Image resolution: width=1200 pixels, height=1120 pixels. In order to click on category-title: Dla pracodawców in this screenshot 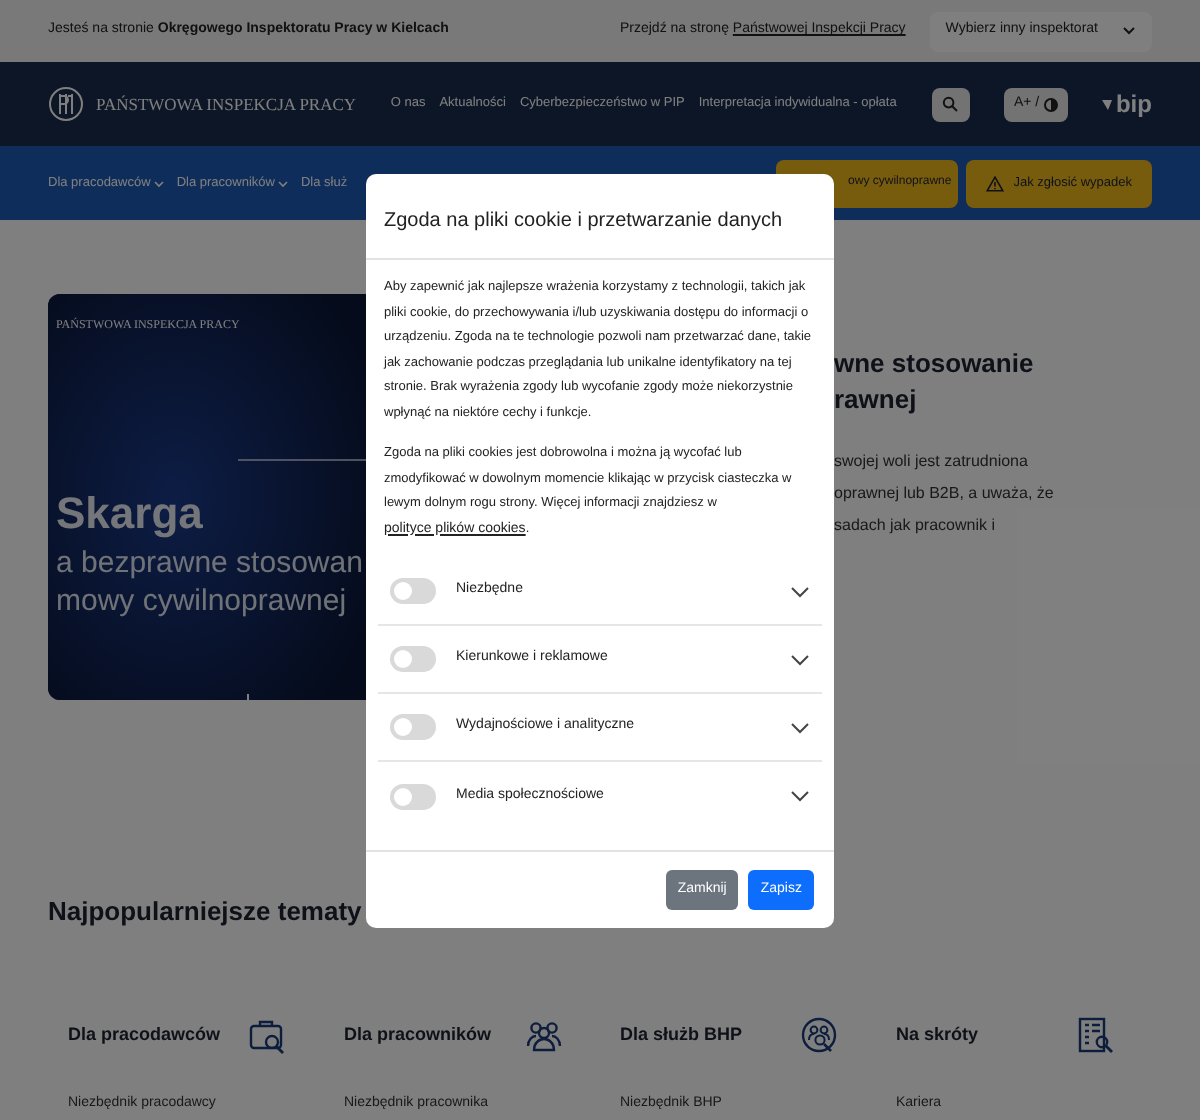, I will do `click(144, 1035)`.